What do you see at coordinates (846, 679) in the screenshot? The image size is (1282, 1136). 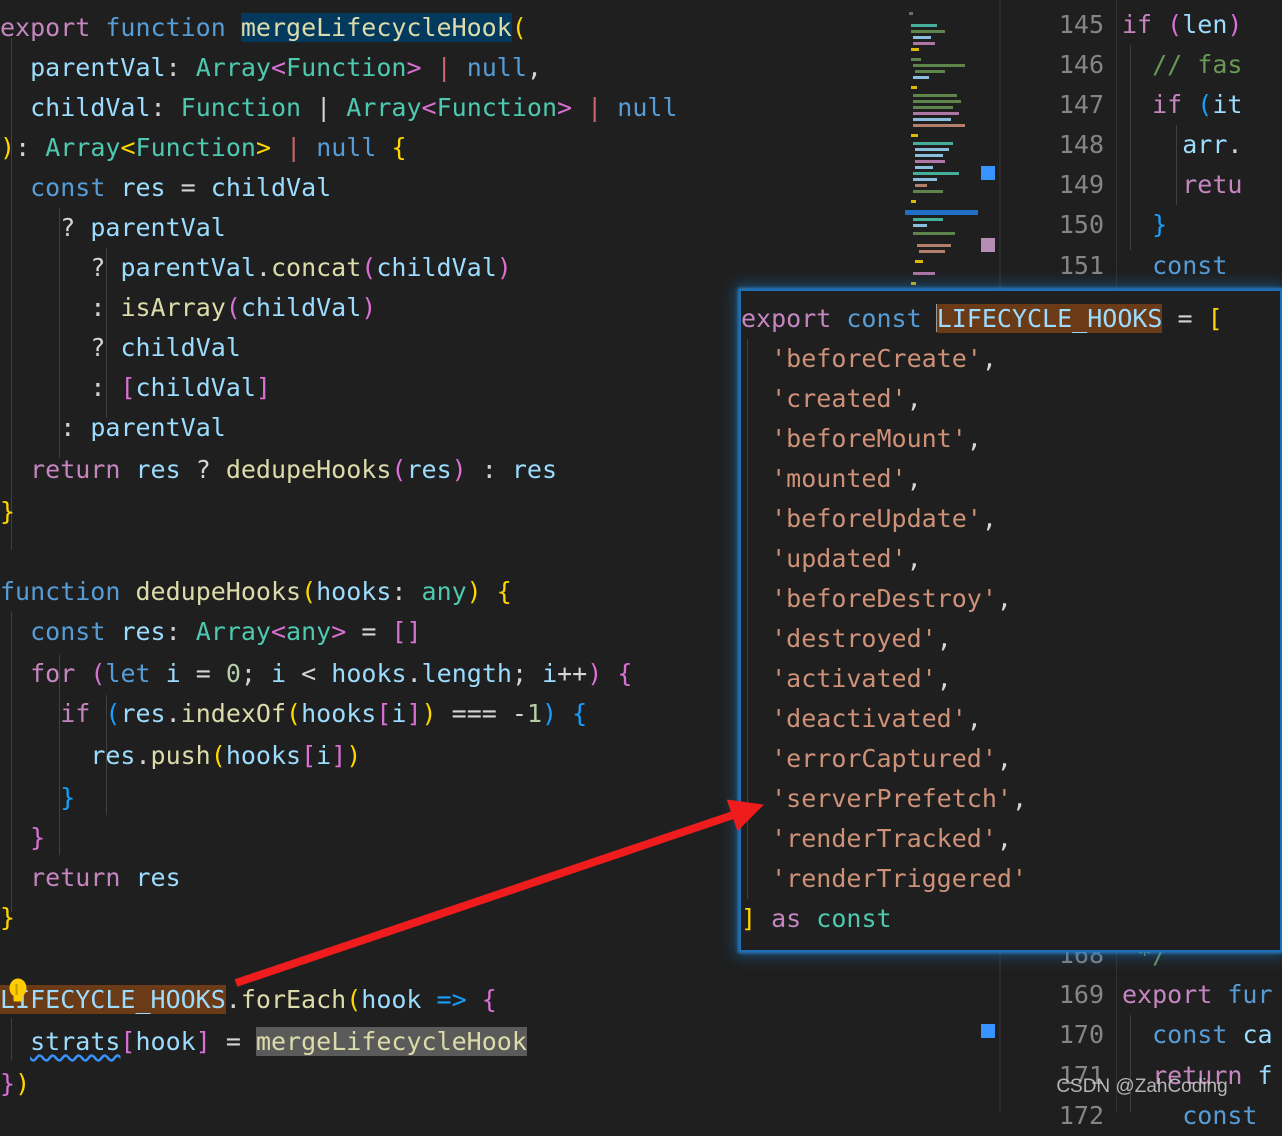 I see `peek-hook-item: 'activated',` at bounding box center [846, 679].